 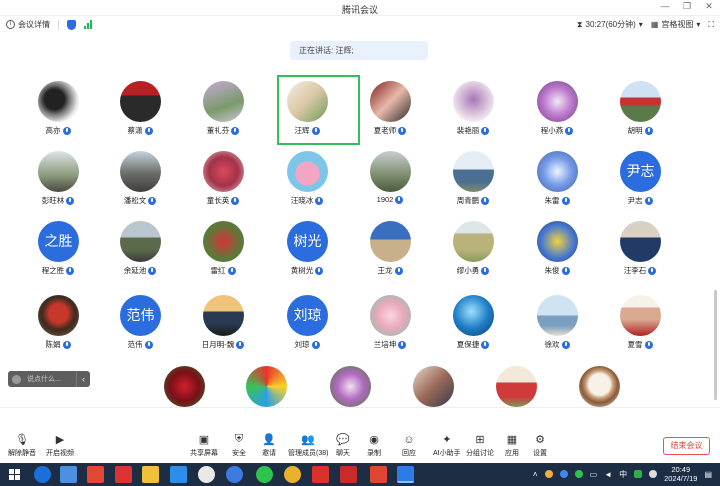 I want to click on tray-app-icon, so click(x=548, y=474).